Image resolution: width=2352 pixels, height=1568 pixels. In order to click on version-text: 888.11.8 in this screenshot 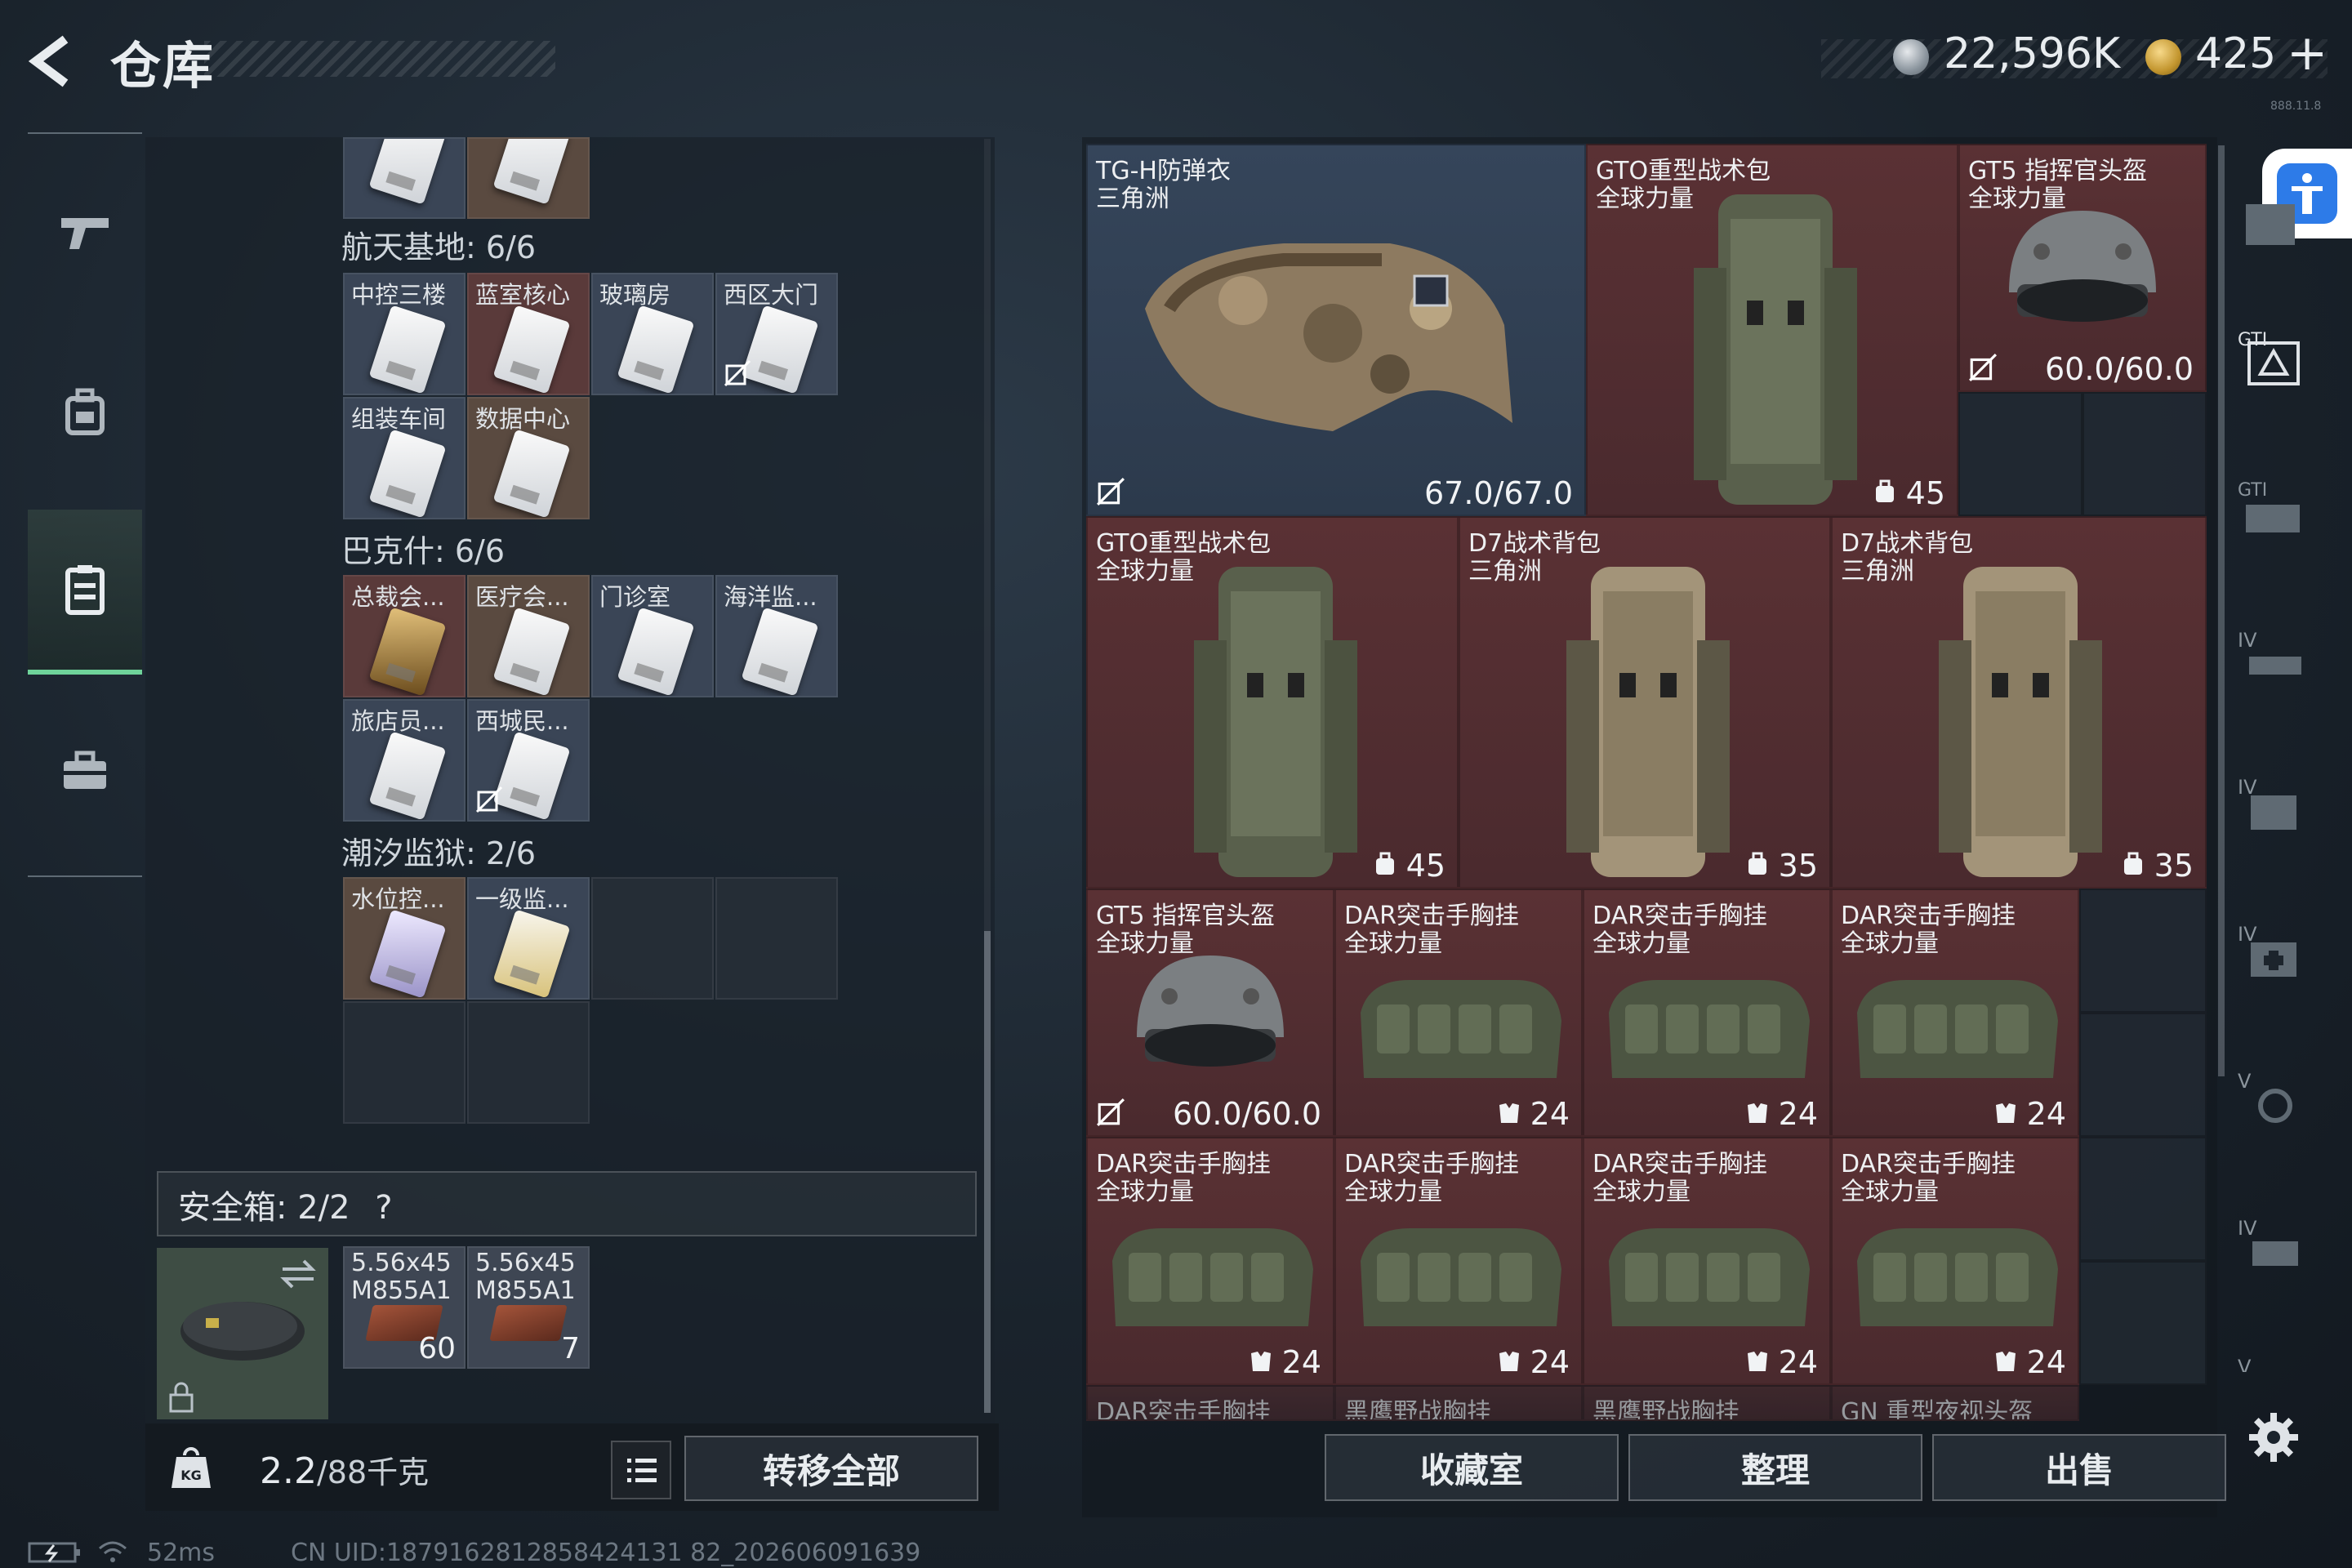, I will do `click(2296, 106)`.